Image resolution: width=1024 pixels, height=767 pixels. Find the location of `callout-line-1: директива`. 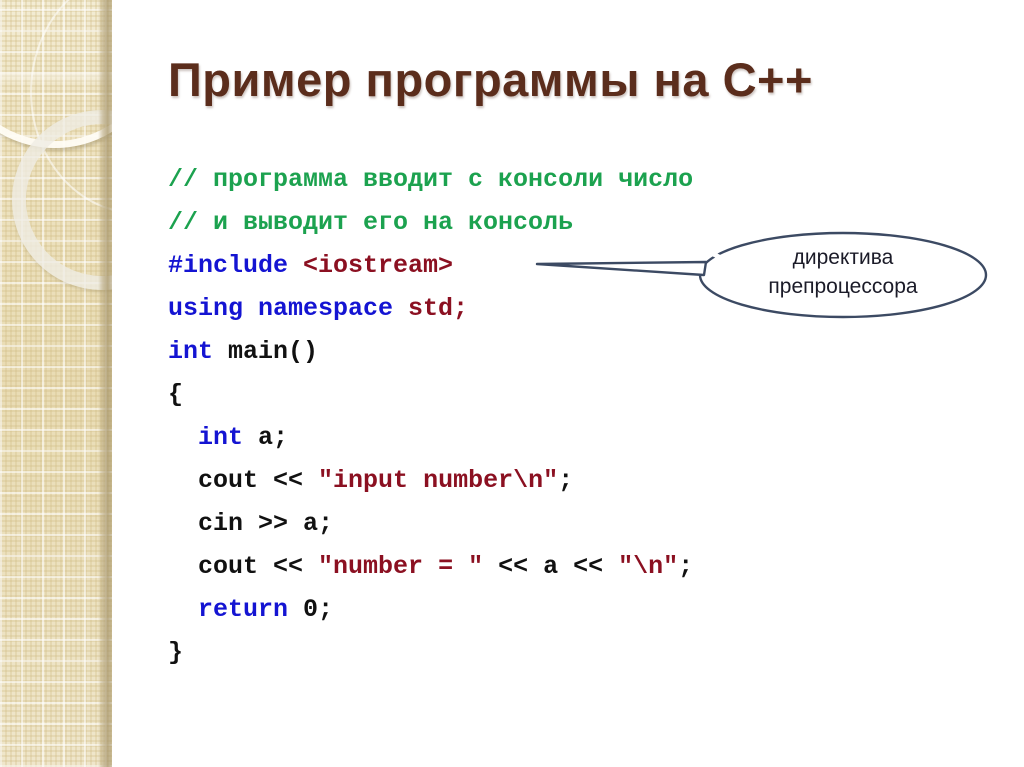

callout-line-1: директива is located at coordinates (843, 257).